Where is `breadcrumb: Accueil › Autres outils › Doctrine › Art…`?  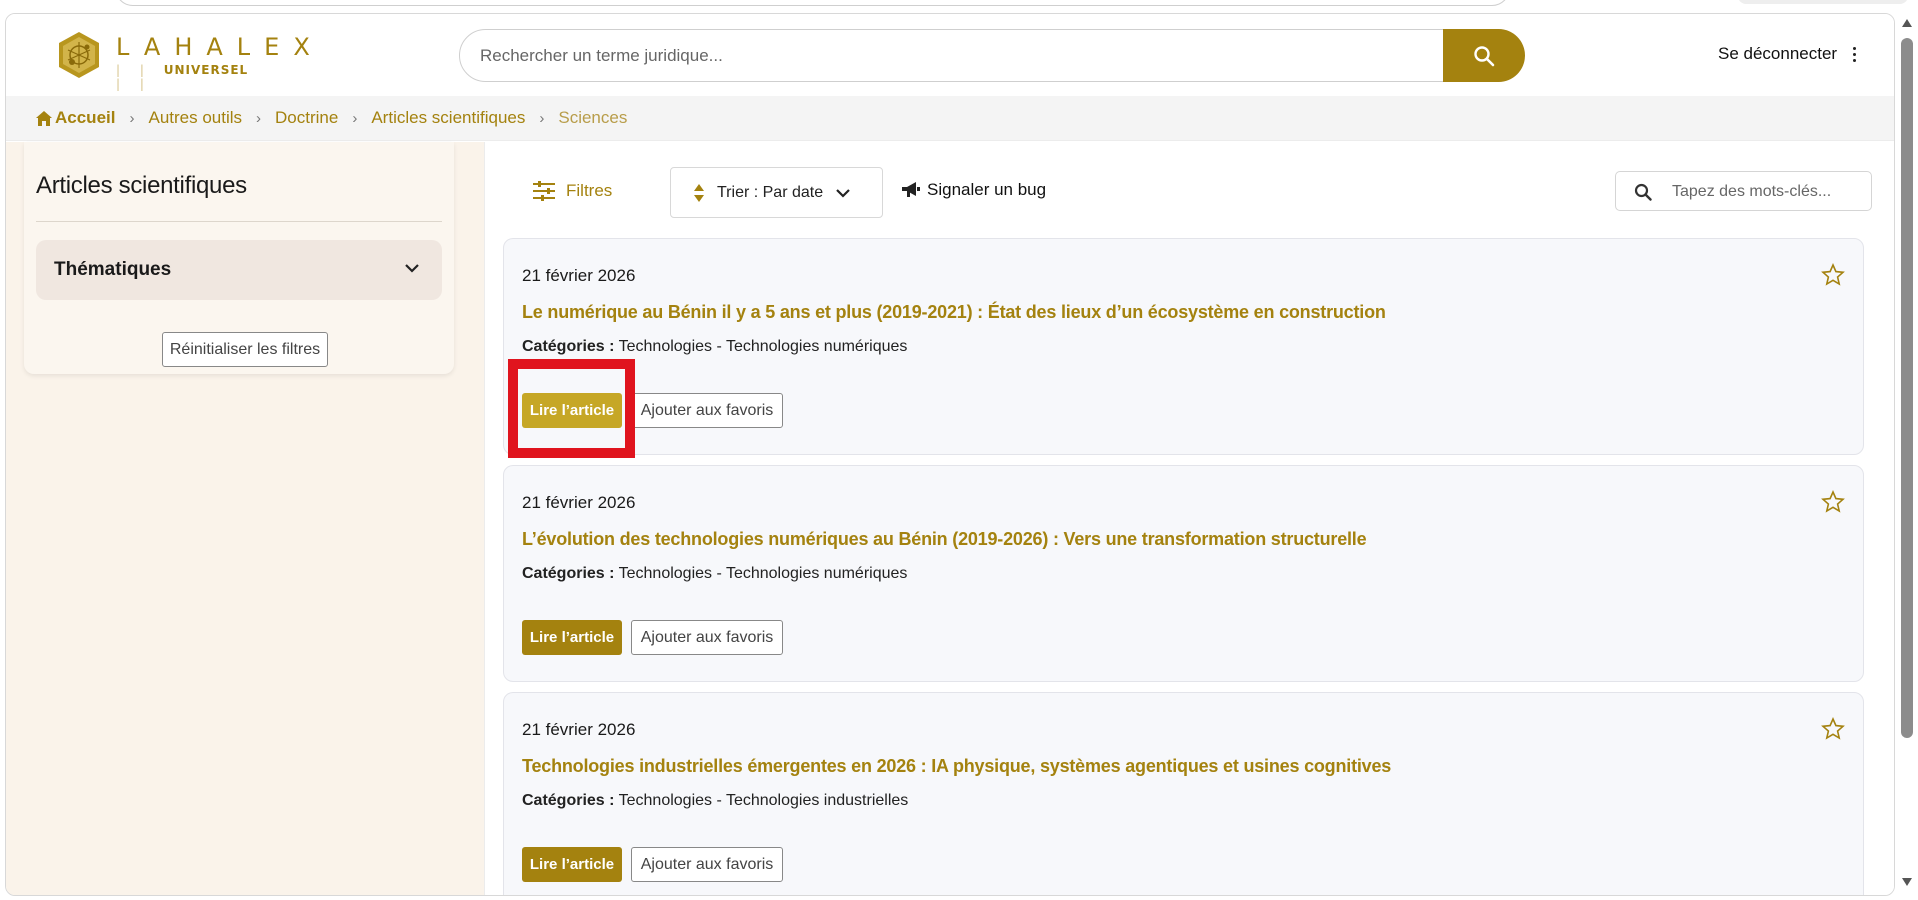 breadcrumb: Accueil › Autres outils › Doctrine › Art… is located at coordinates (950, 118).